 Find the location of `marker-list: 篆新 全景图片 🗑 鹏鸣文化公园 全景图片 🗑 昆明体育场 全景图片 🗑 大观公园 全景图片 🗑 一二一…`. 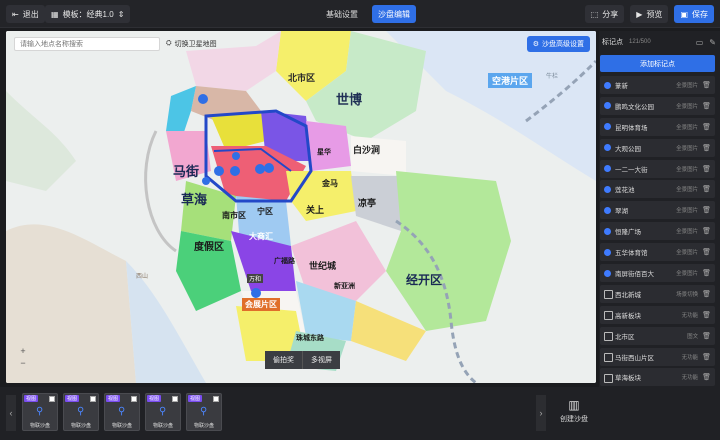

marker-list: 篆新 全景图片 🗑 鹏鸣文化公园 全景图片 🗑 昆明体育场 全景图片 🗑 大观公园 全景图片 🗑 一二一… is located at coordinates (657, 253).